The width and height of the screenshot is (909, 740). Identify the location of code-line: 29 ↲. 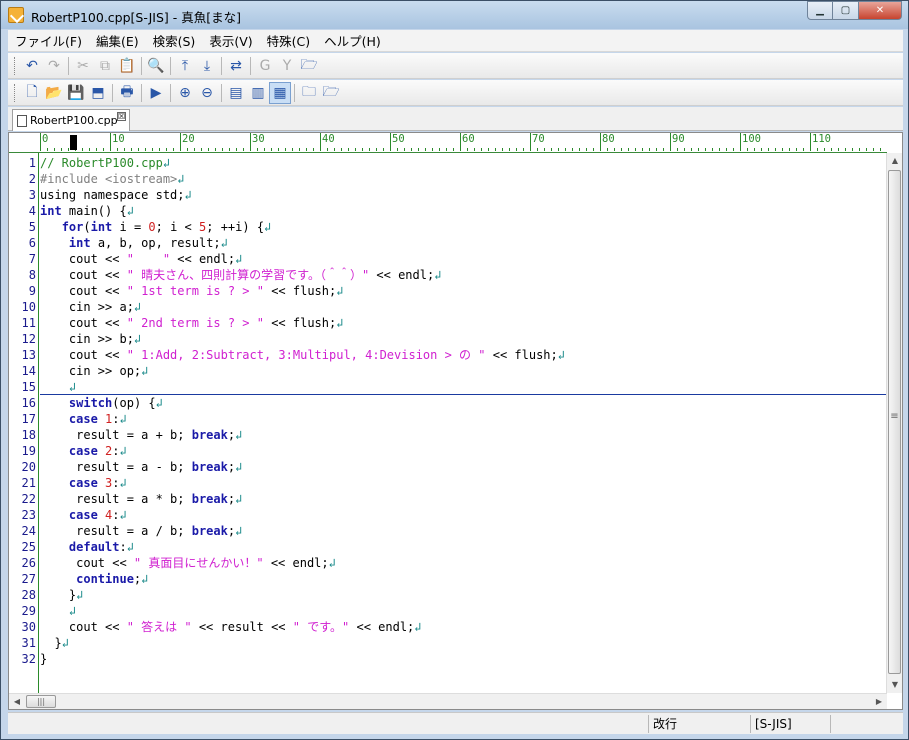
(448, 611).